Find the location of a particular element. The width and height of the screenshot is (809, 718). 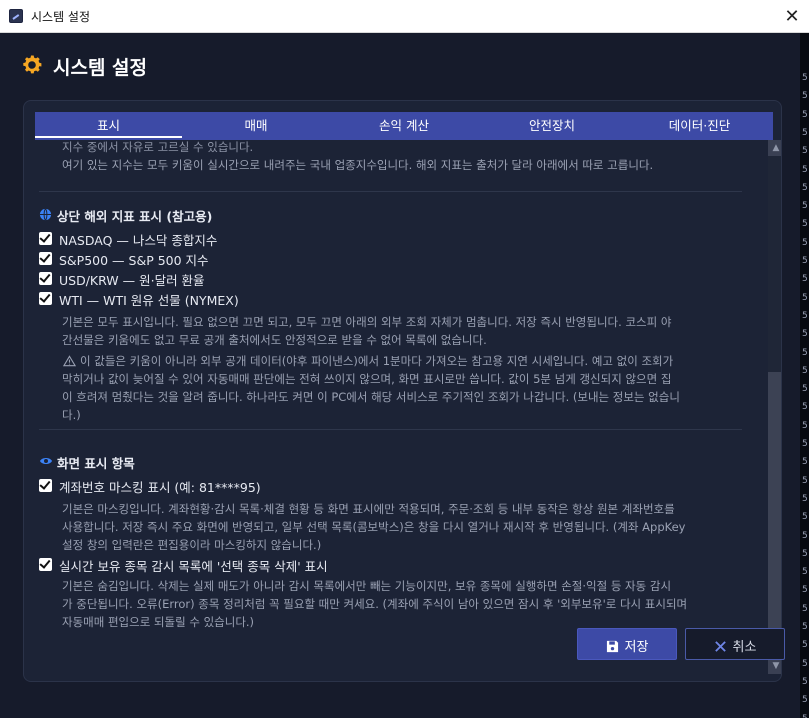

nasdaq-label: NASDAQ — 나스닥 종합지수 is located at coordinates (138, 240).